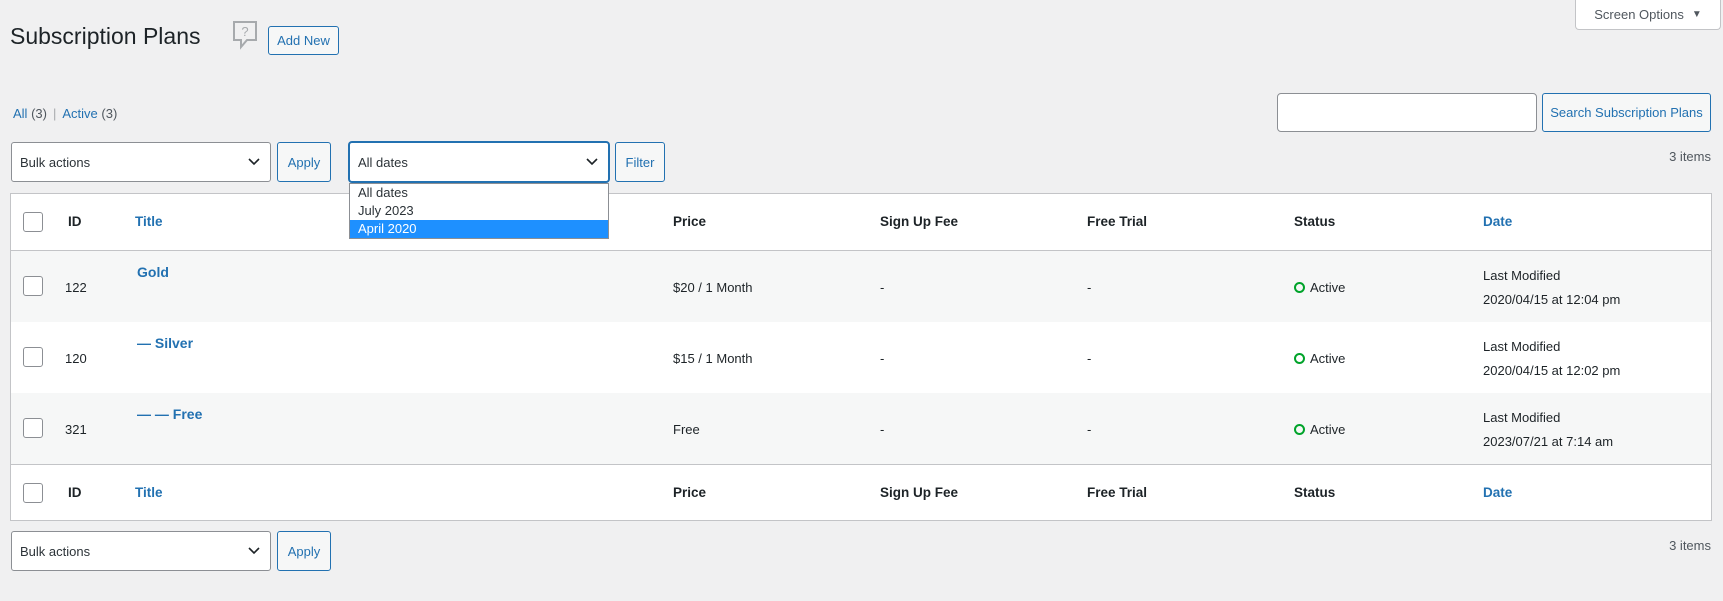  What do you see at coordinates (640, 162) in the screenshot?
I see `filter-button: Filter` at bounding box center [640, 162].